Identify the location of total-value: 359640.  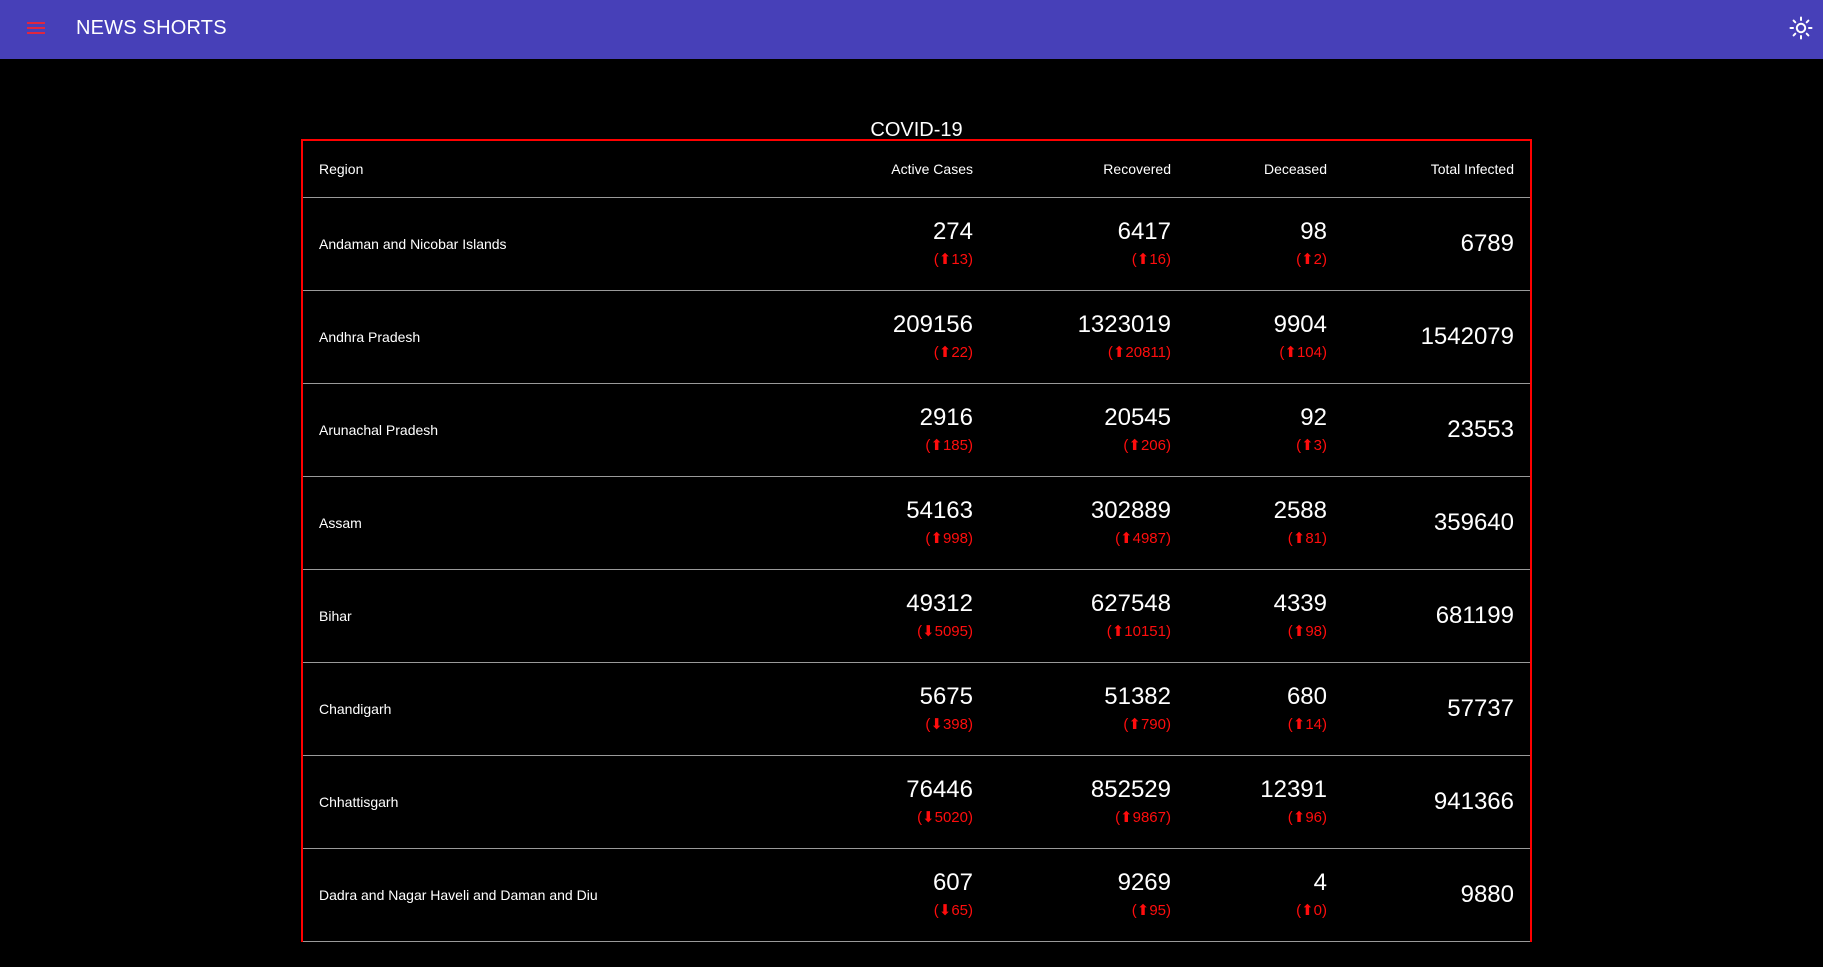
(1473, 522).